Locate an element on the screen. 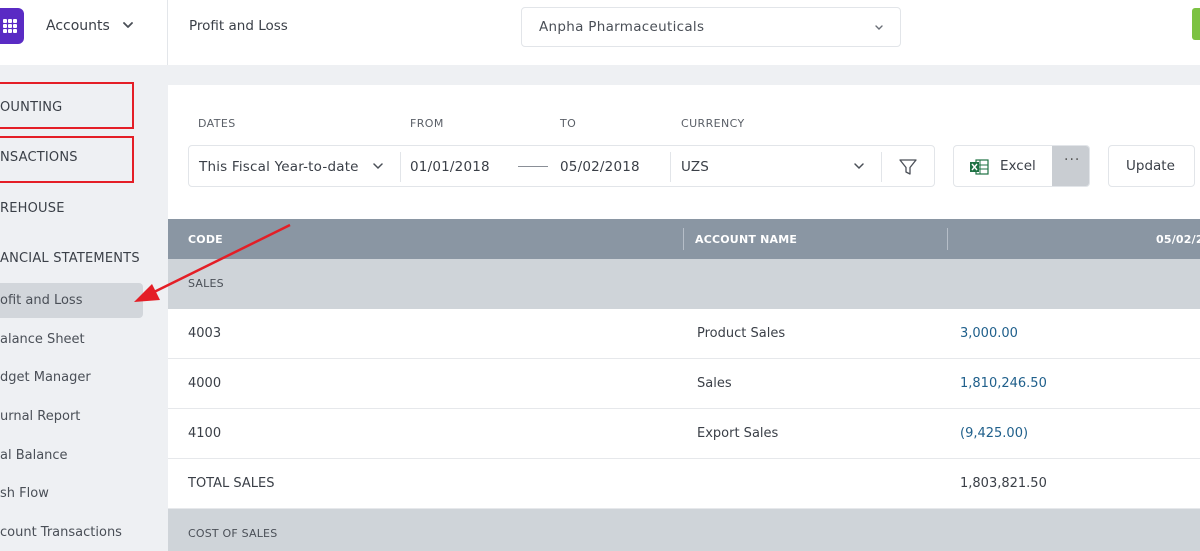  account-code: 4003 is located at coordinates (205, 333).